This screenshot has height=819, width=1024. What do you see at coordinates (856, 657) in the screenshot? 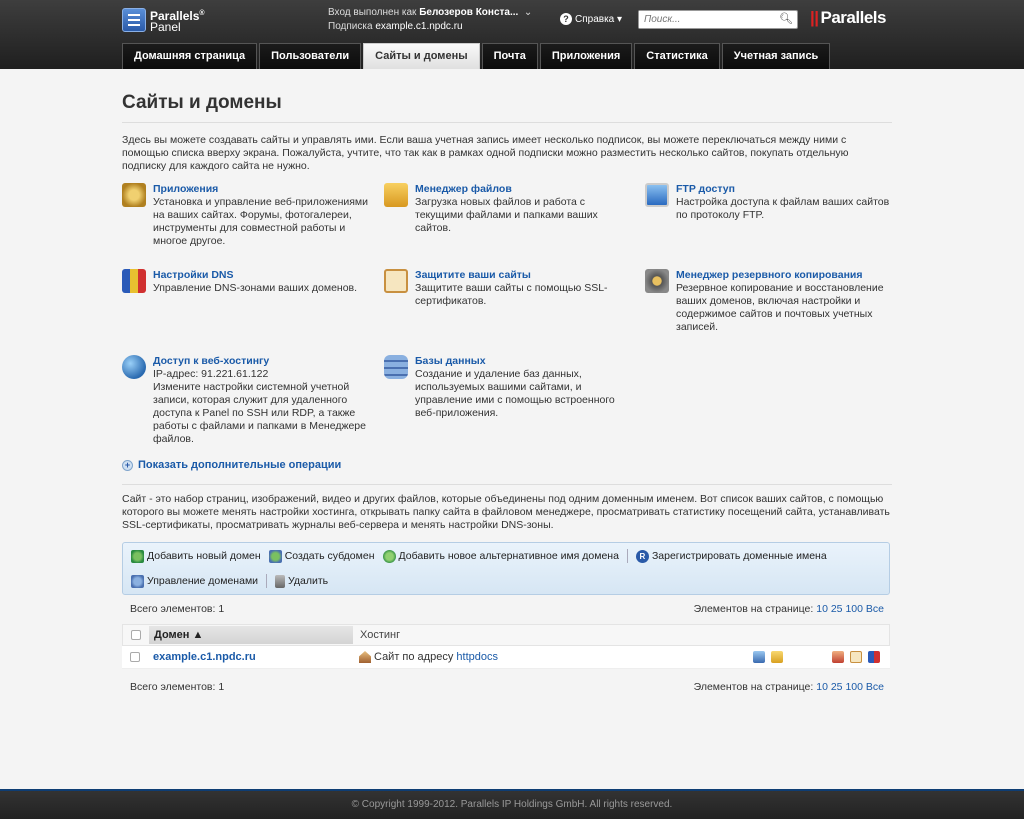
I see `ssl-certificate-icon` at bounding box center [856, 657].